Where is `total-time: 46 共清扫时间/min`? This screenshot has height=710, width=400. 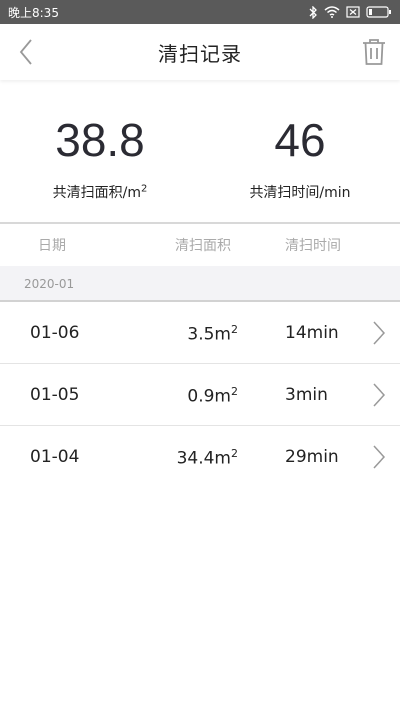 total-time: 46 共清扫时间/min is located at coordinates (300, 157).